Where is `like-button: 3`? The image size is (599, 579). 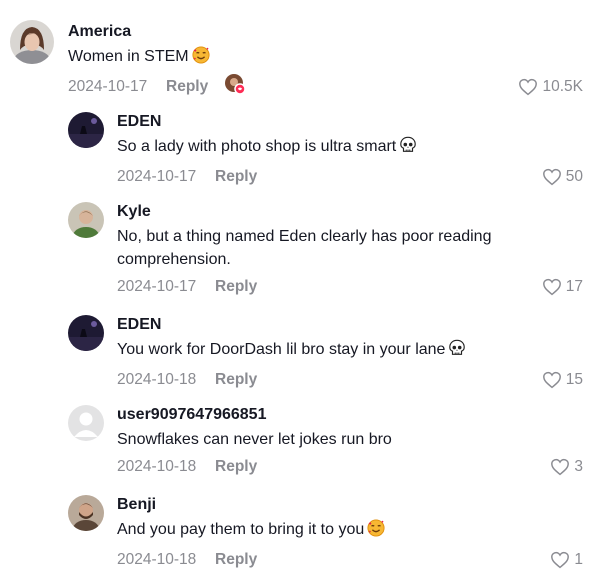
like-button: 3 is located at coordinates (566, 467).